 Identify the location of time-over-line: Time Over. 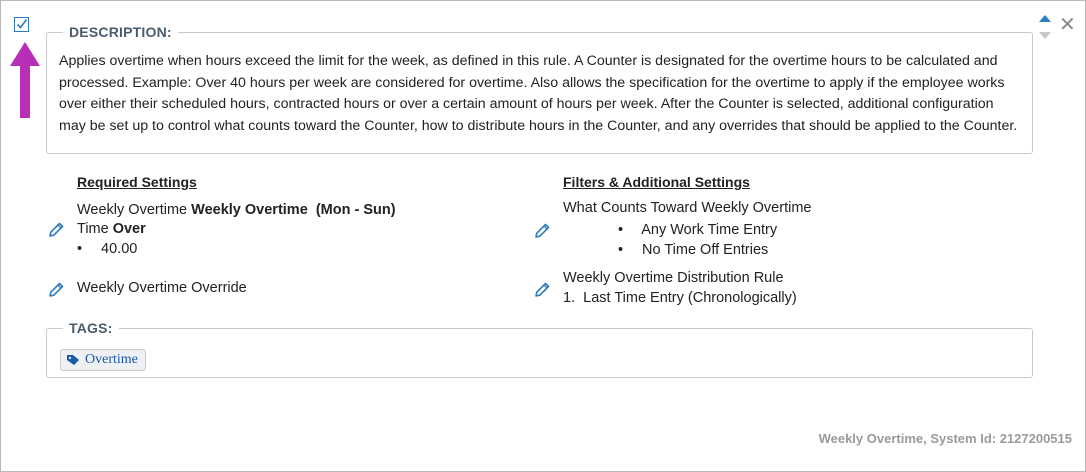
(111, 229).